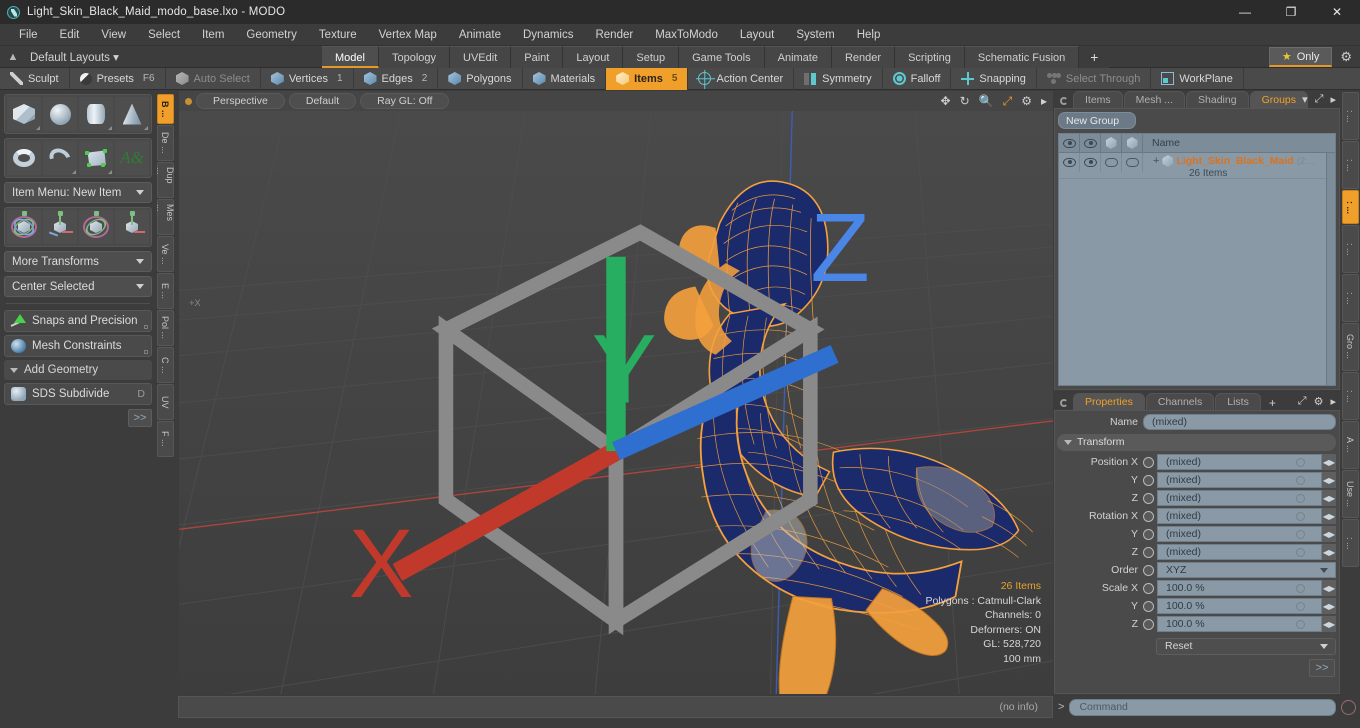  Describe the element at coordinates (1094, 78) in the screenshot. I see `mode-select-through: Select Through` at that location.